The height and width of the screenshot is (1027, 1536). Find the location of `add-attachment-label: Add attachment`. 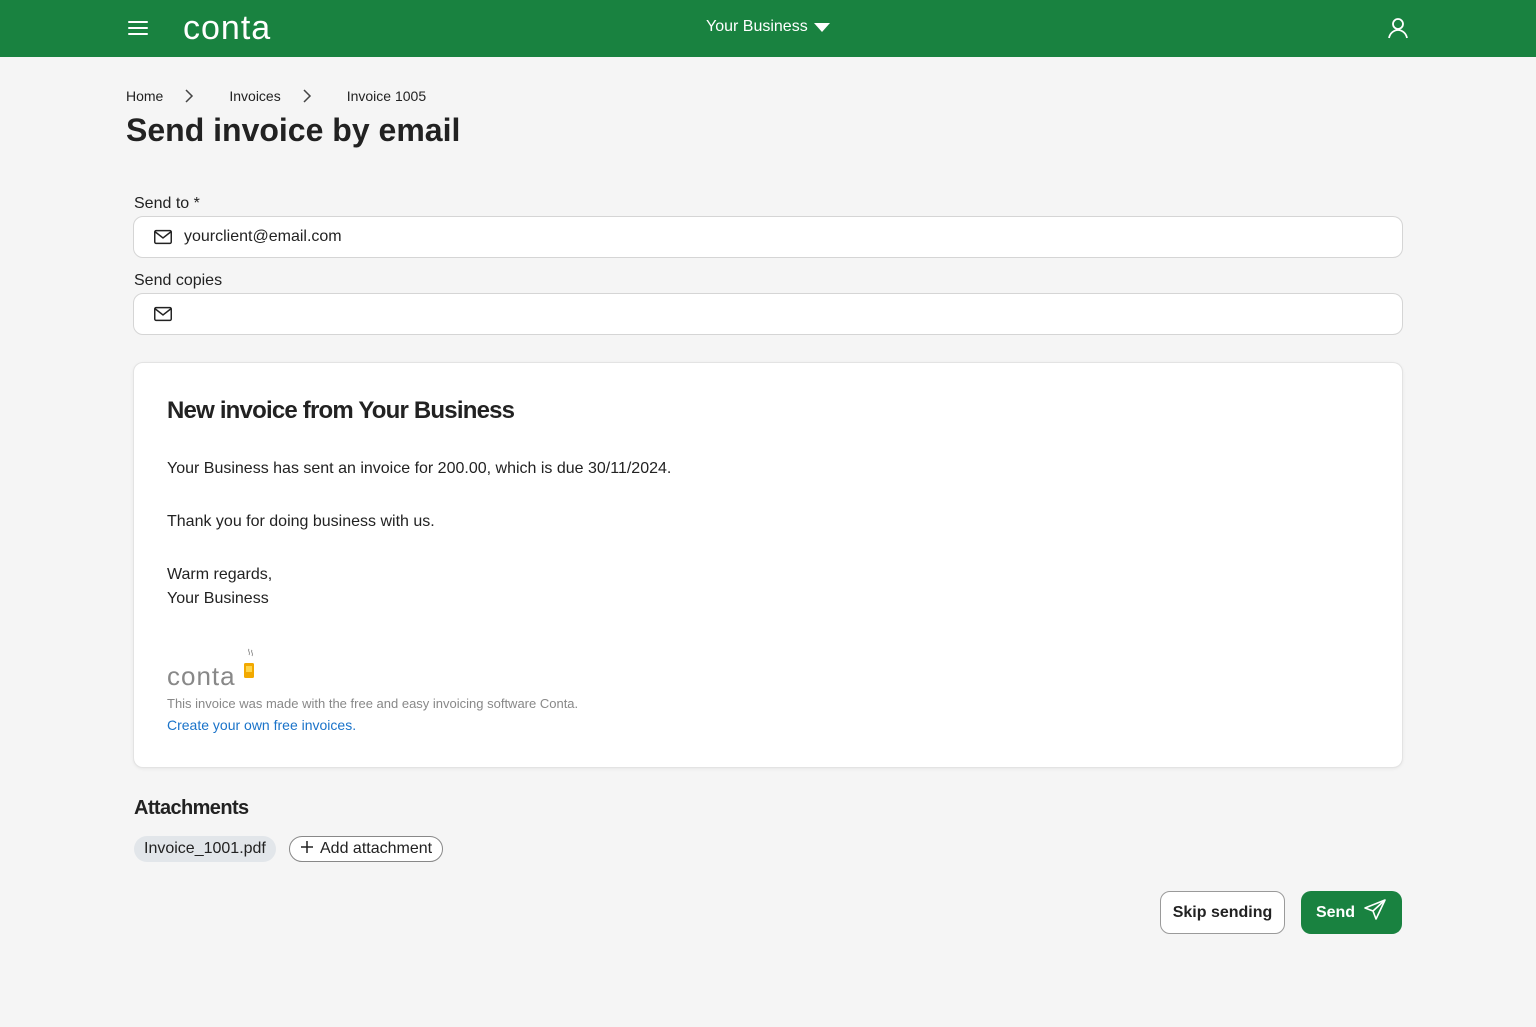

add-attachment-label: Add attachment is located at coordinates (376, 848).